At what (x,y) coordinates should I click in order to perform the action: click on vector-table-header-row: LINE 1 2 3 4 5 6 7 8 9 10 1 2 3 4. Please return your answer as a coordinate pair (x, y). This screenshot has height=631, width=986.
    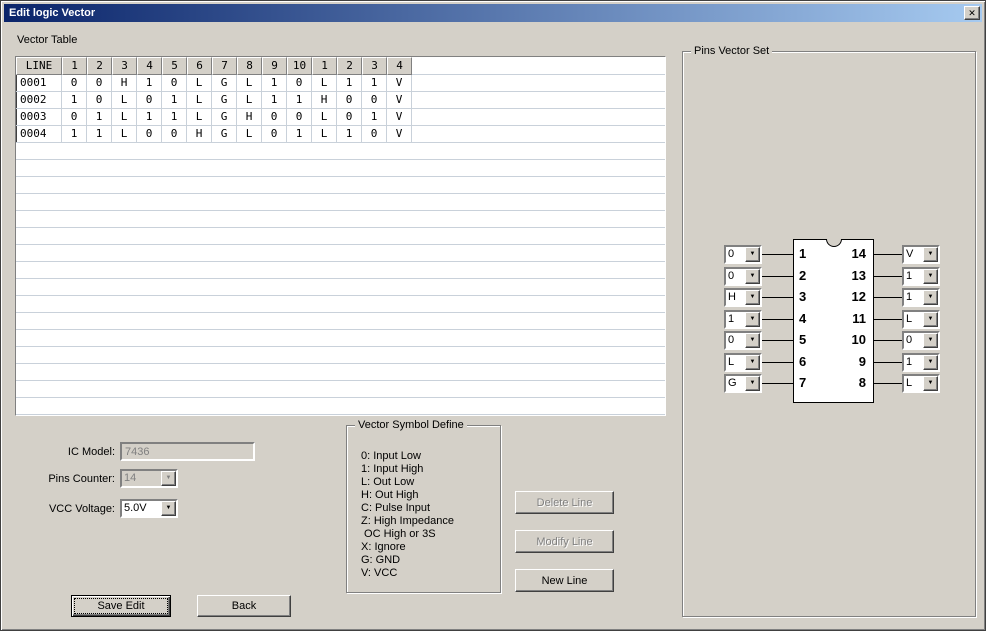
    Looking at the image, I should click on (340, 66).